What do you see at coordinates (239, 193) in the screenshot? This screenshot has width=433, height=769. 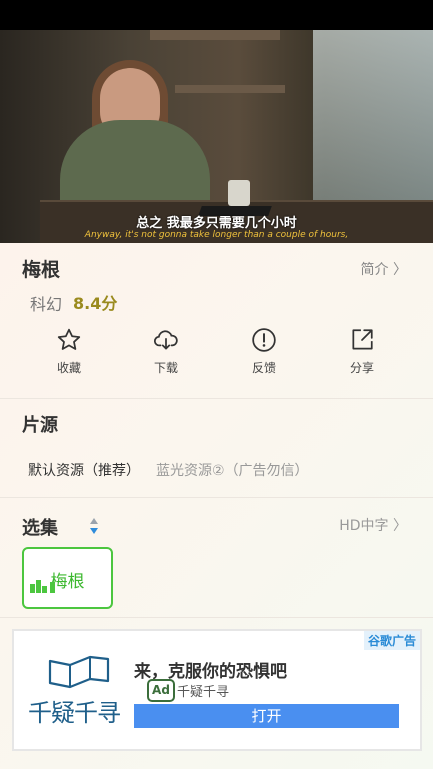 I see `scene-mug` at bounding box center [239, 193].